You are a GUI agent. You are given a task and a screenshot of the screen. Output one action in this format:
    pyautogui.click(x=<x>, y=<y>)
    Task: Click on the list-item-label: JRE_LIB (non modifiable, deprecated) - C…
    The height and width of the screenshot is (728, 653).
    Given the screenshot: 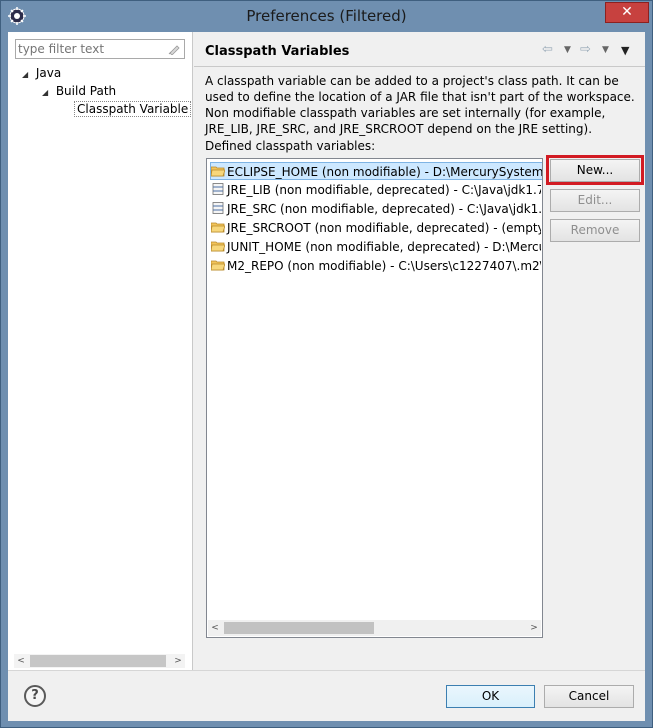 What is the action you would take?
    pyautogui.click(x=384, y=190)
    